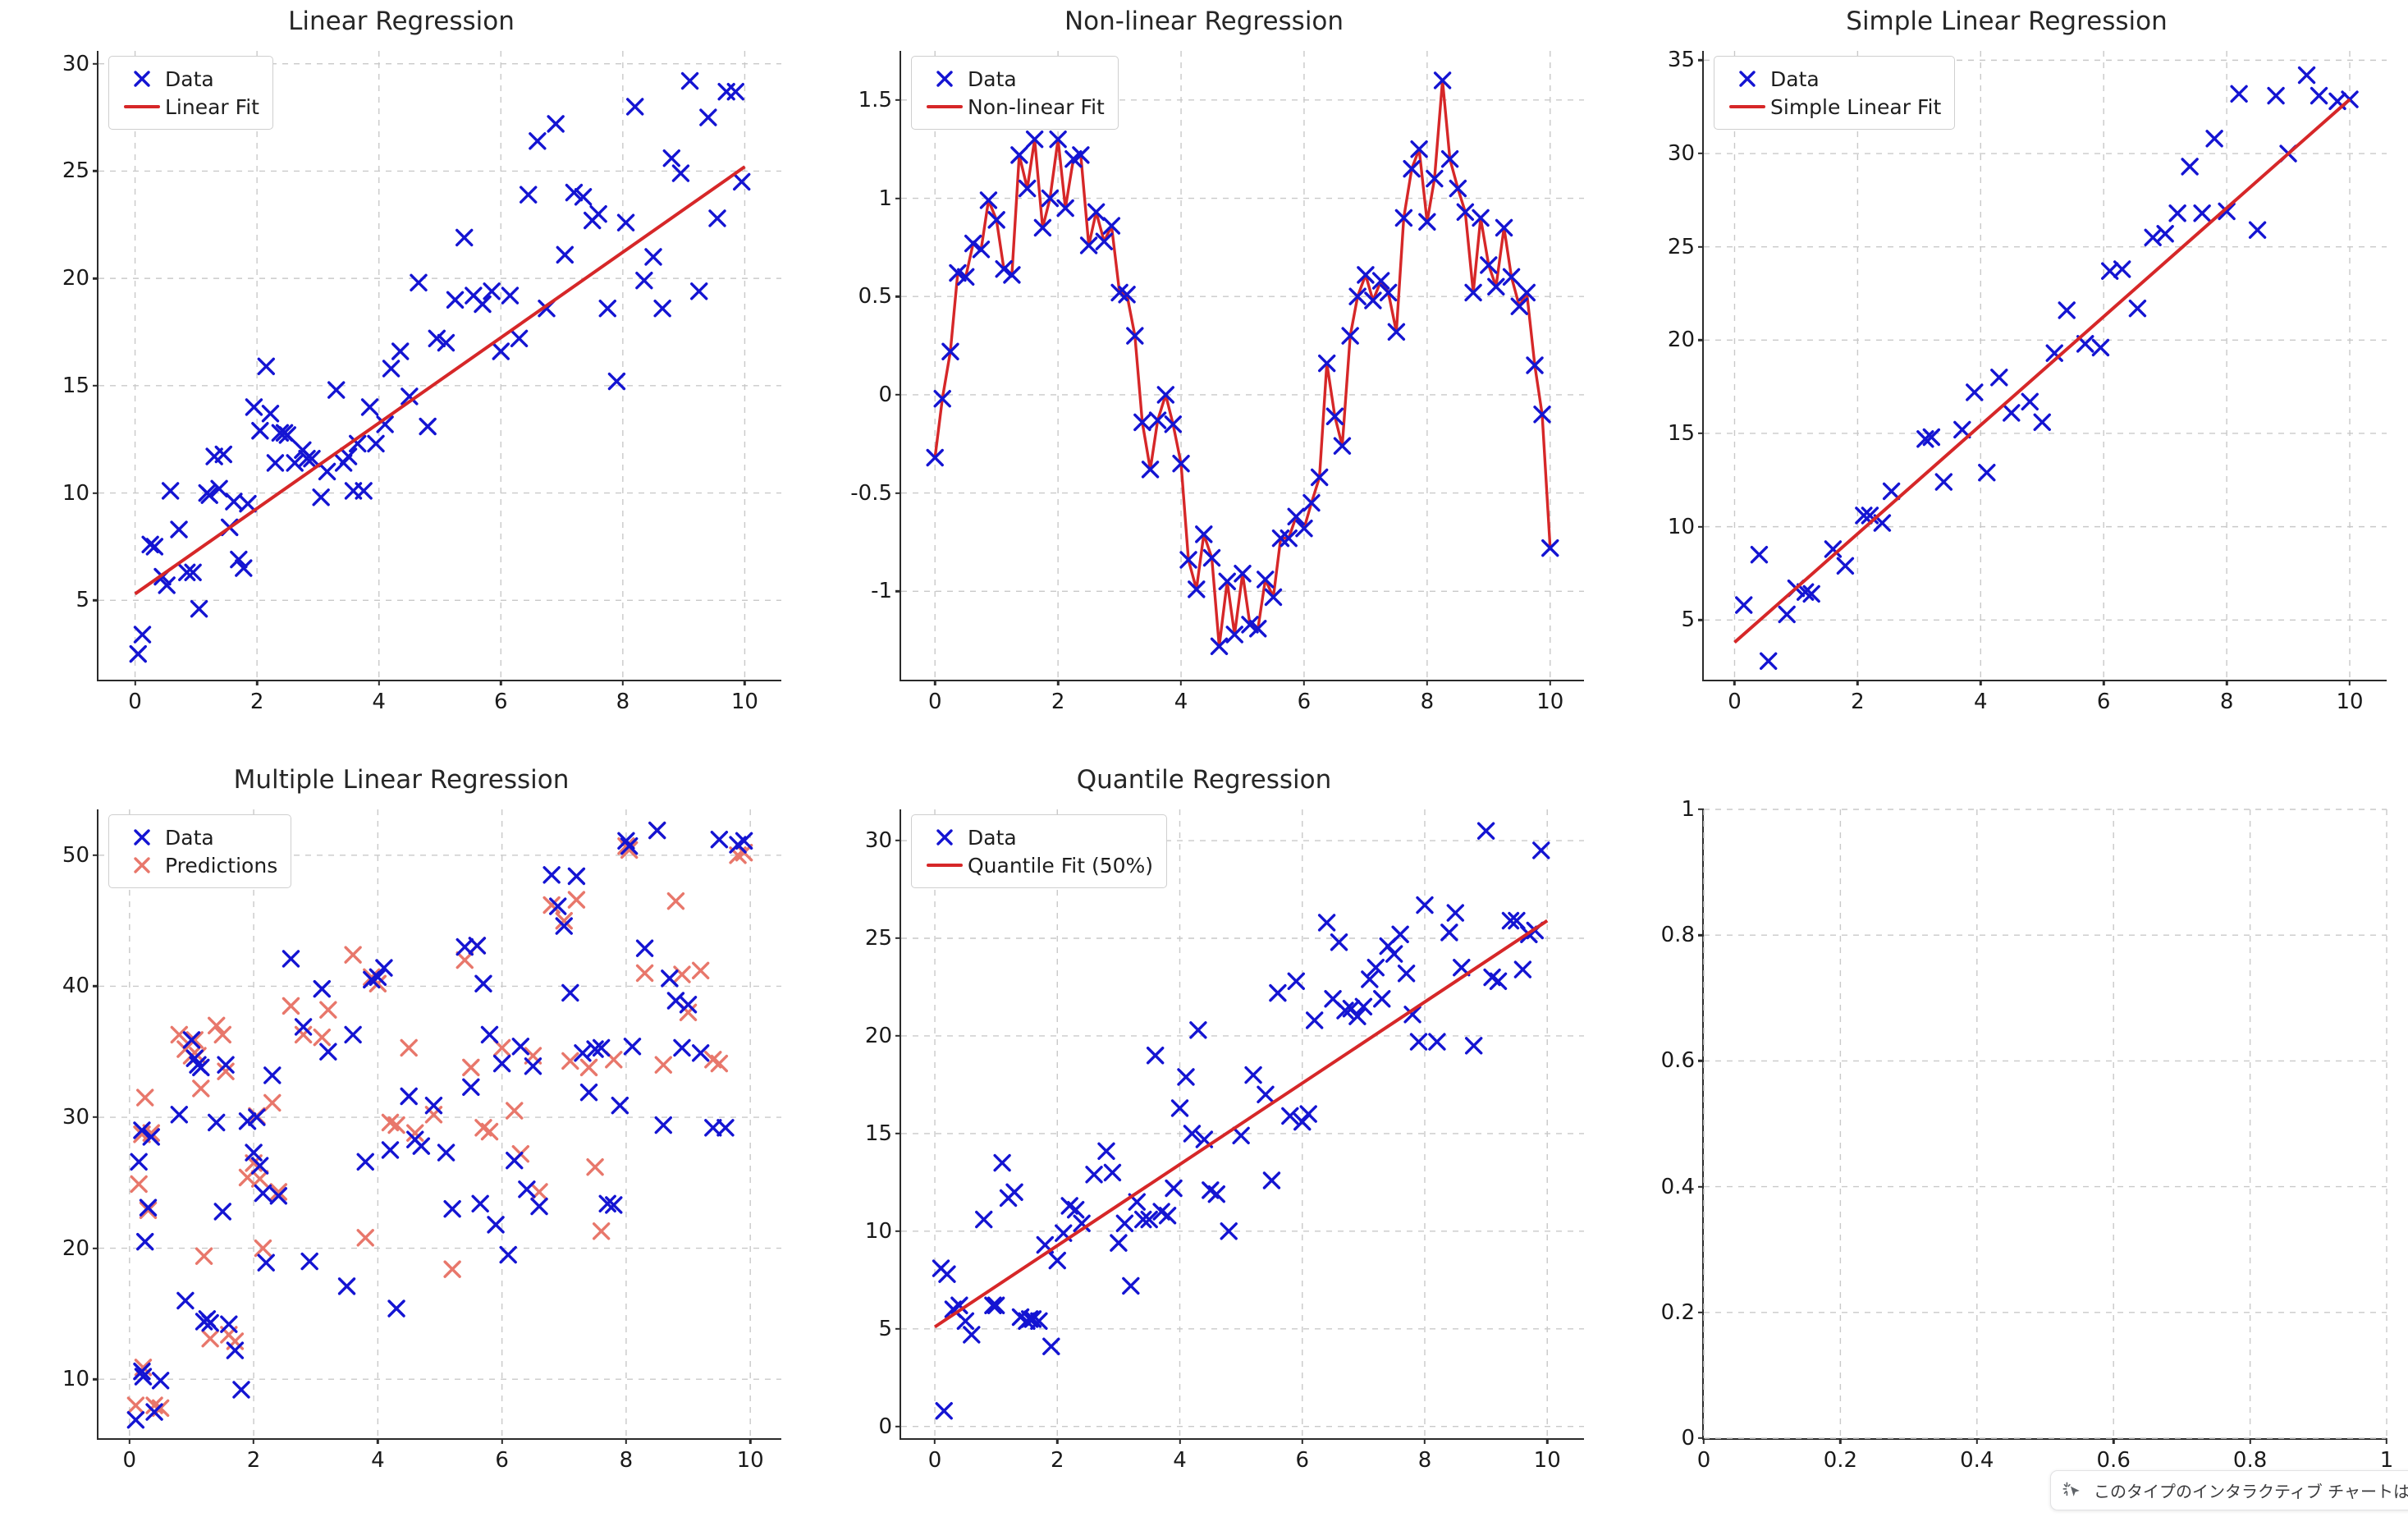  I want to click on y-tick-label: -0.5, so click(871, 493).